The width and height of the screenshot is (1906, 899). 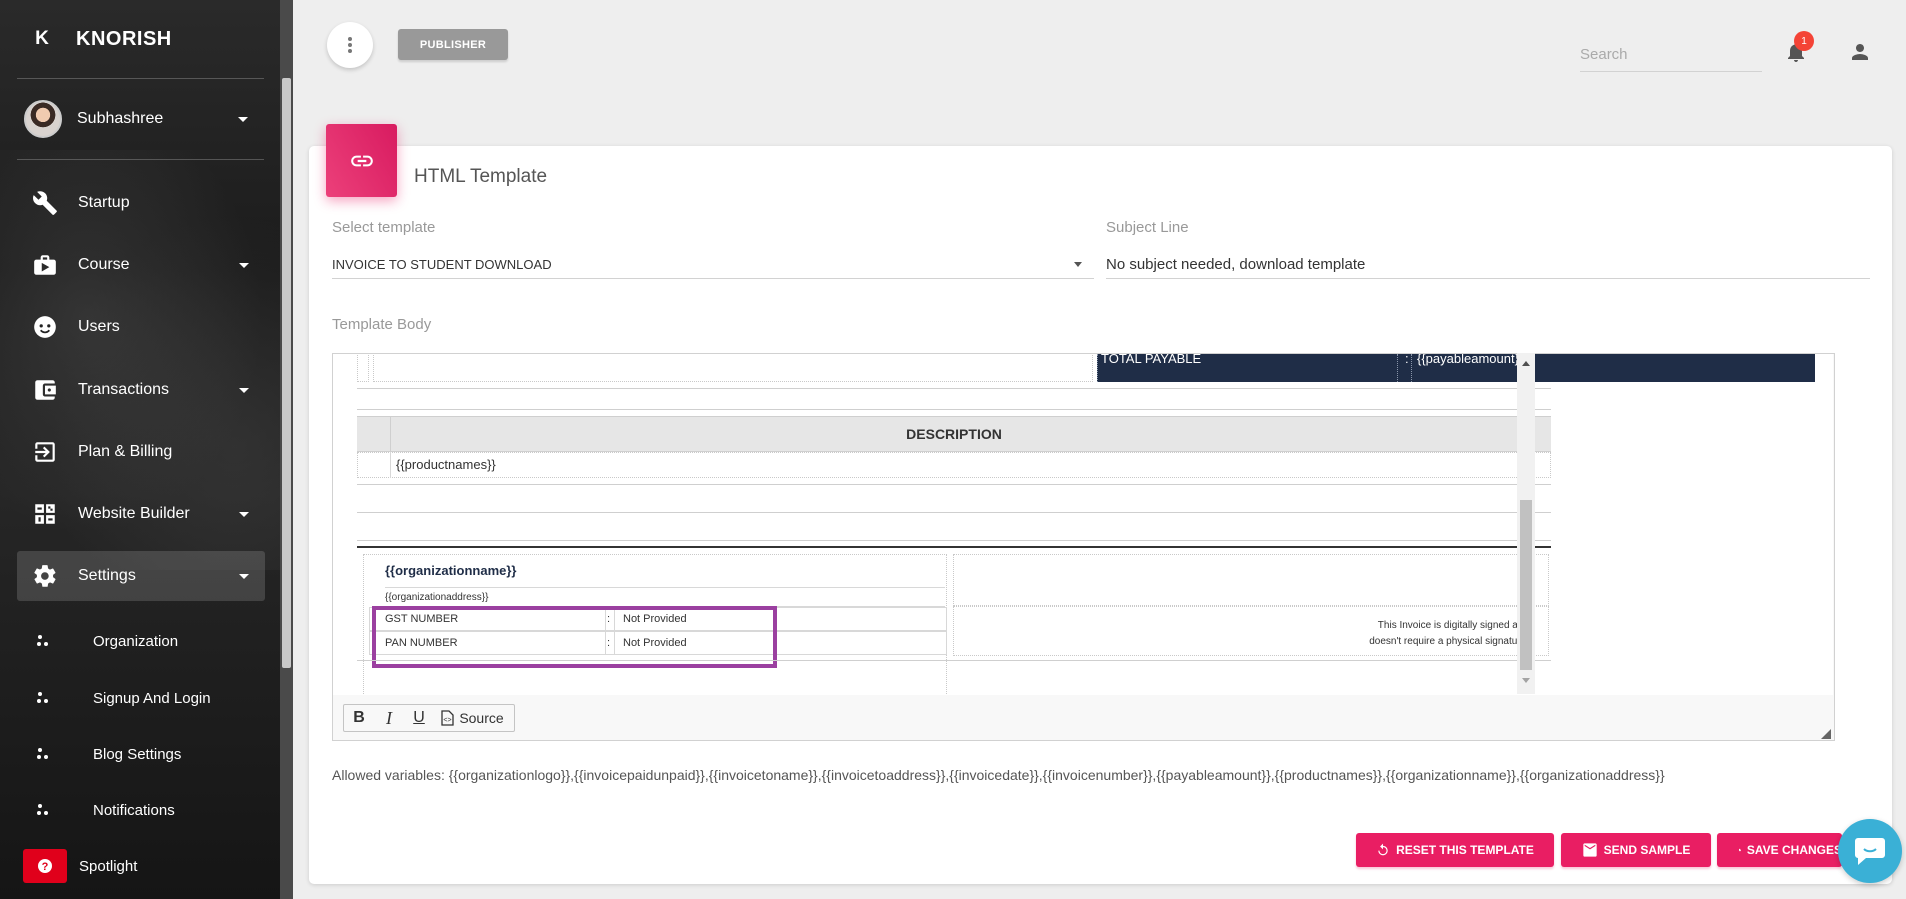 I want to click on sidebar-item-settings: Settings, so click(x=141, y=576).